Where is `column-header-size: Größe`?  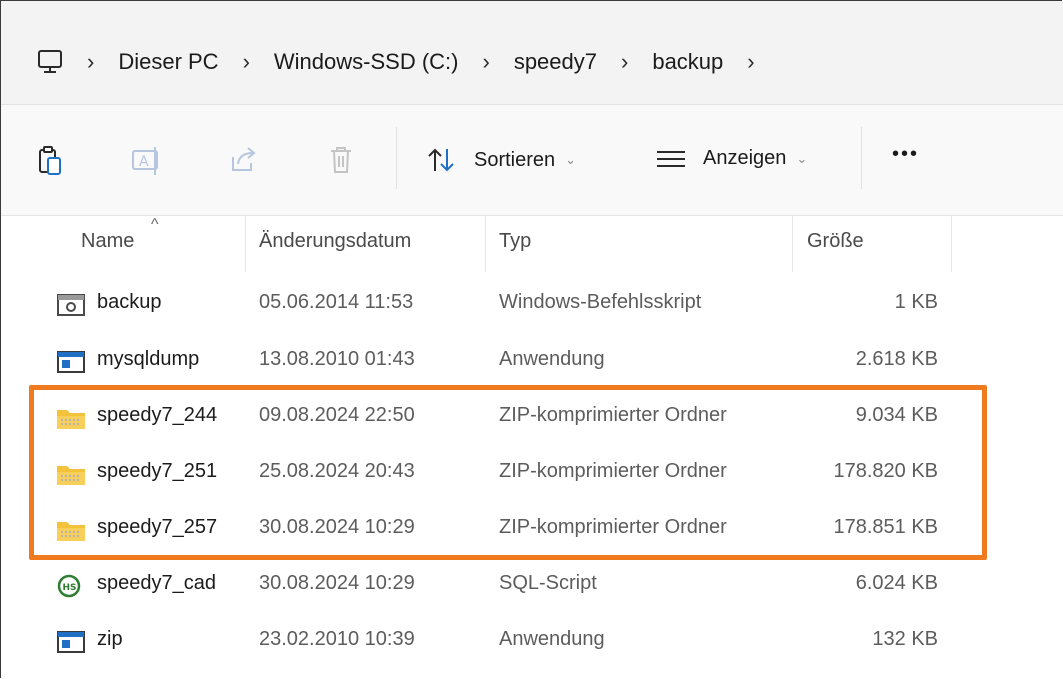 column-header-size: Größe is located at coordinates (835, 241).